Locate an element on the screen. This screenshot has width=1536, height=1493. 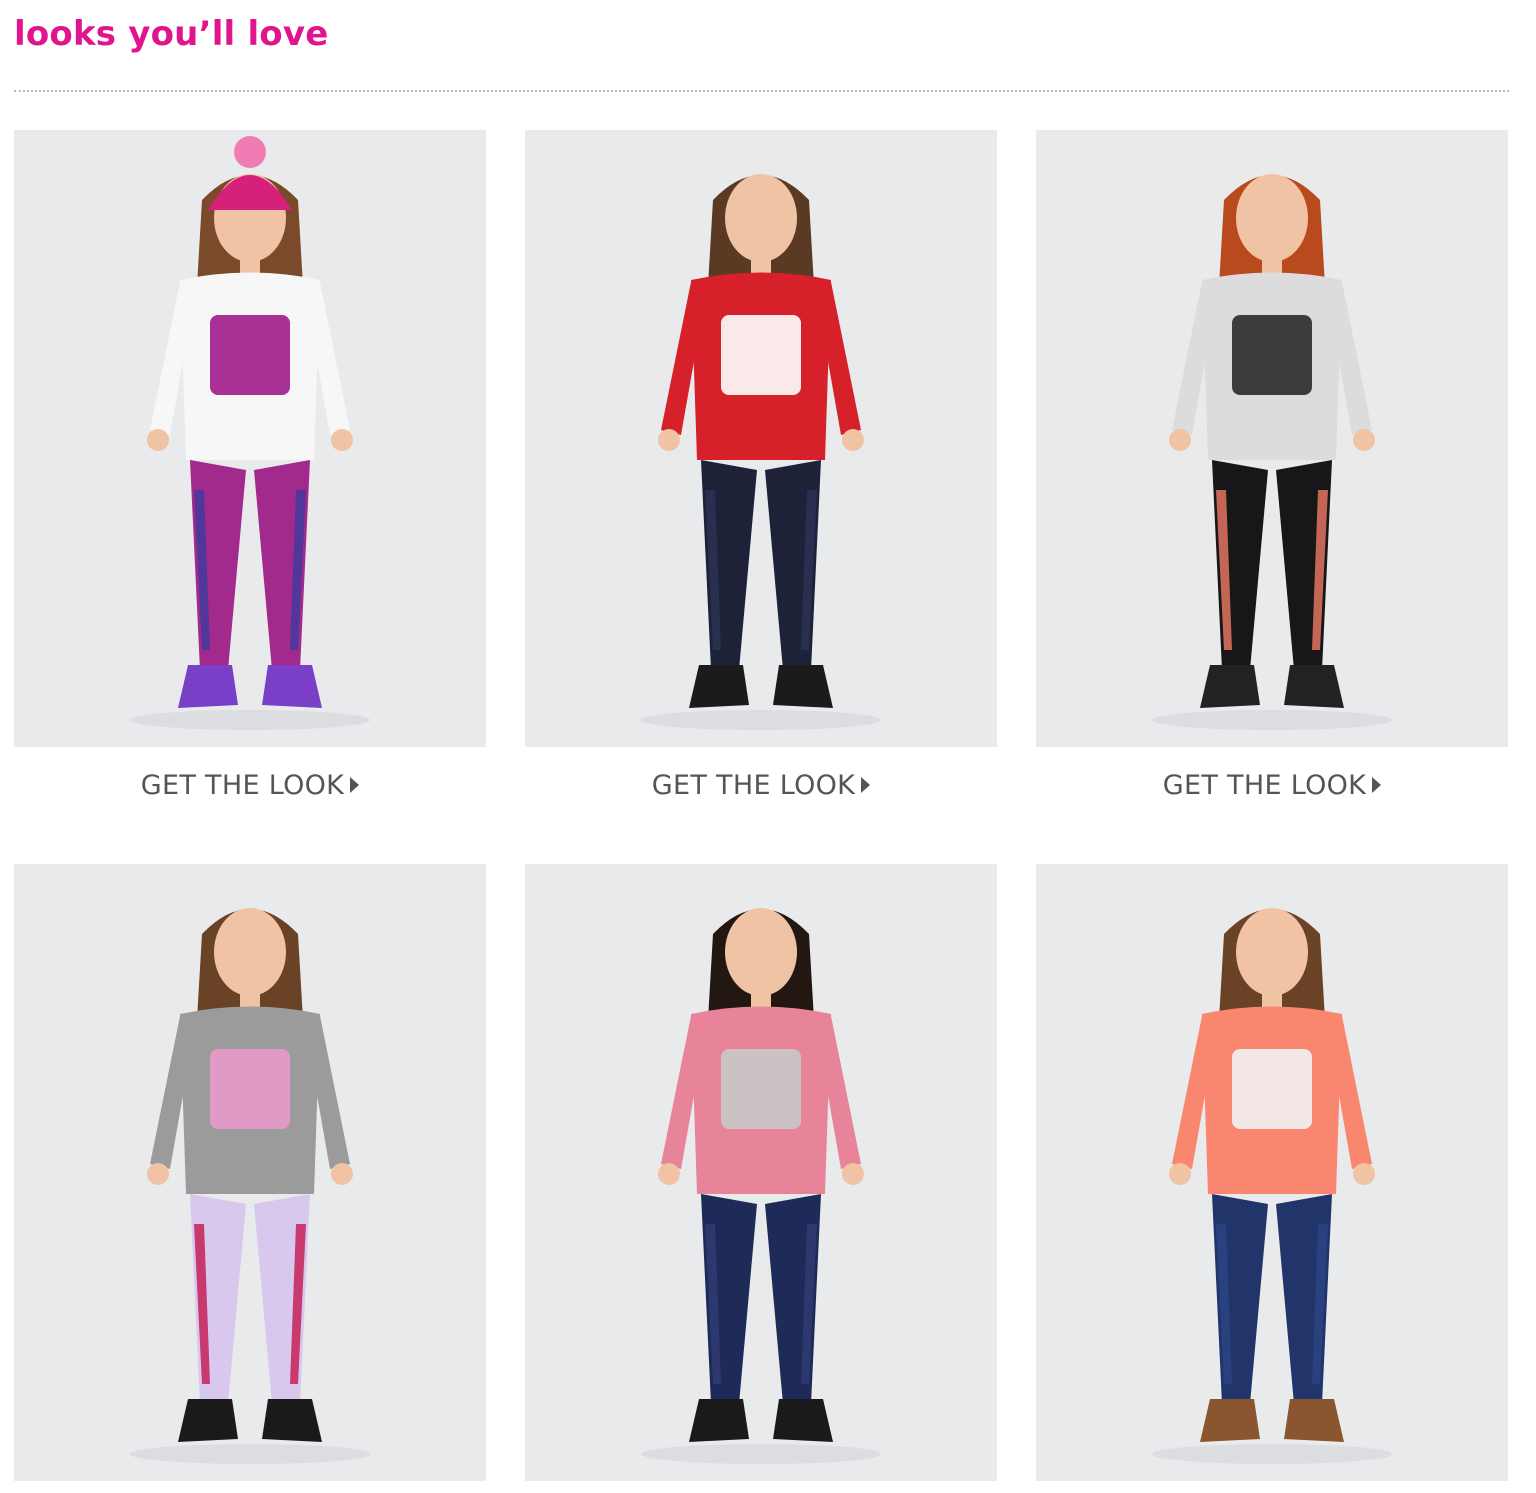
section-divider is located at coordinates (761, 91).